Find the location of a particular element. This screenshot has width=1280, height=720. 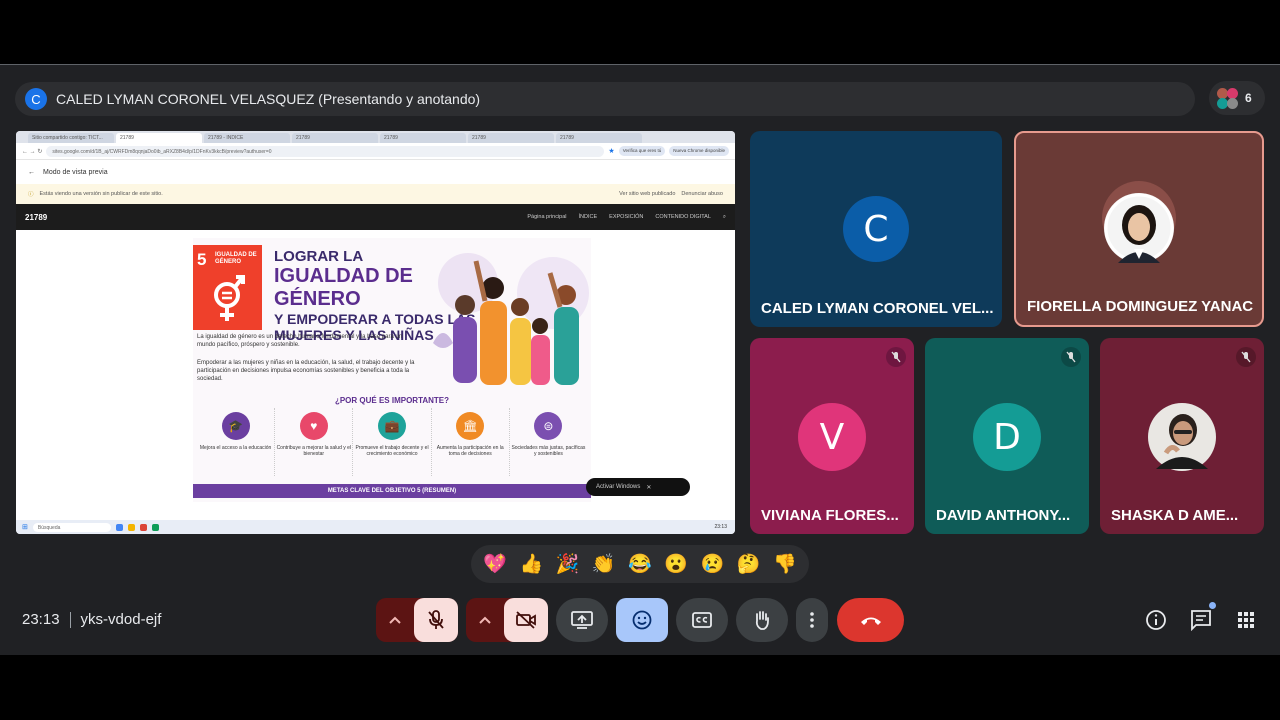

reaction-laughing: 😂 is located at coordinates (640, 564).